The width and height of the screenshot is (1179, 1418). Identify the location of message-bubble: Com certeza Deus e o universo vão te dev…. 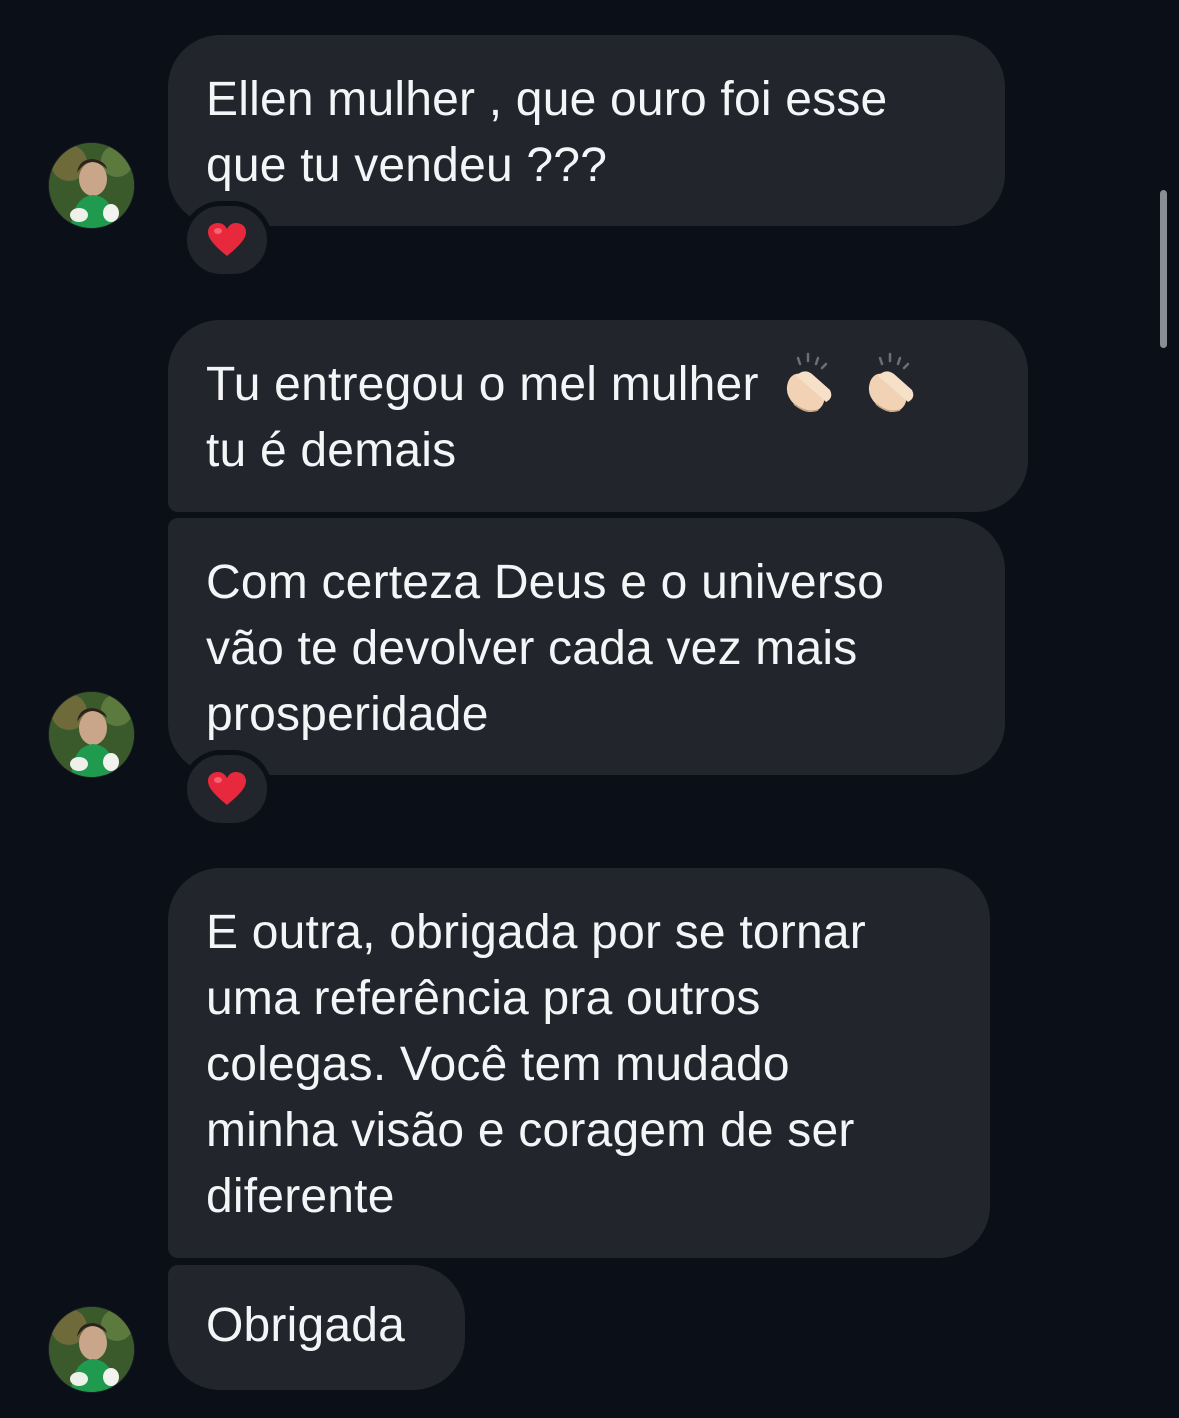
(586, 646).